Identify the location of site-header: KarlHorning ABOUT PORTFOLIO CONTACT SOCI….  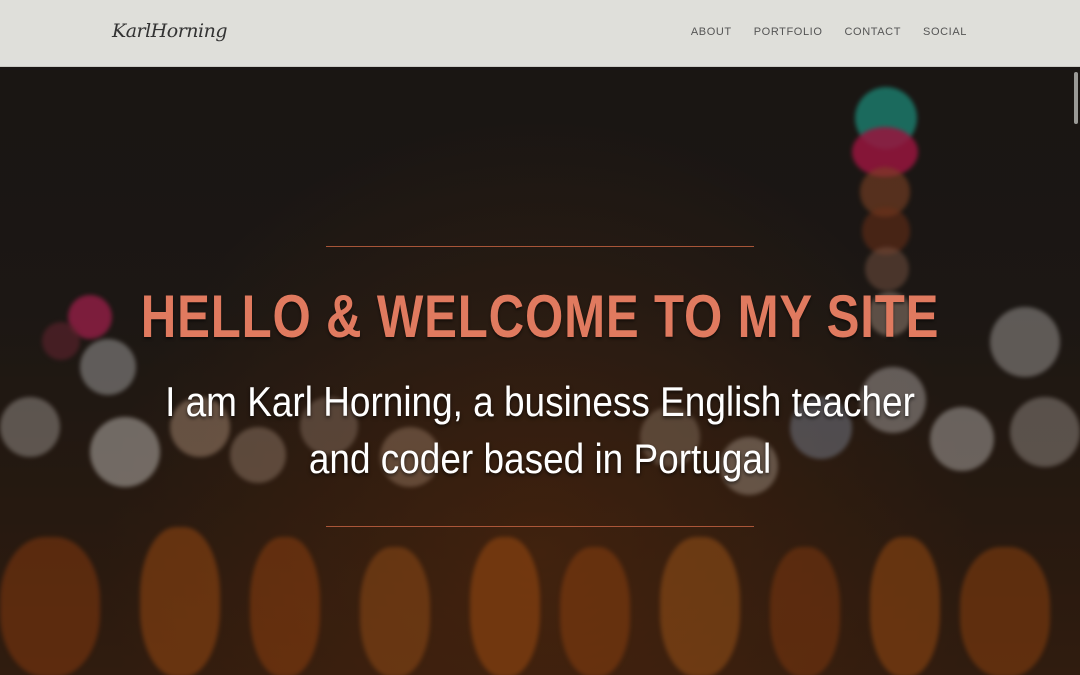
(540, 33).